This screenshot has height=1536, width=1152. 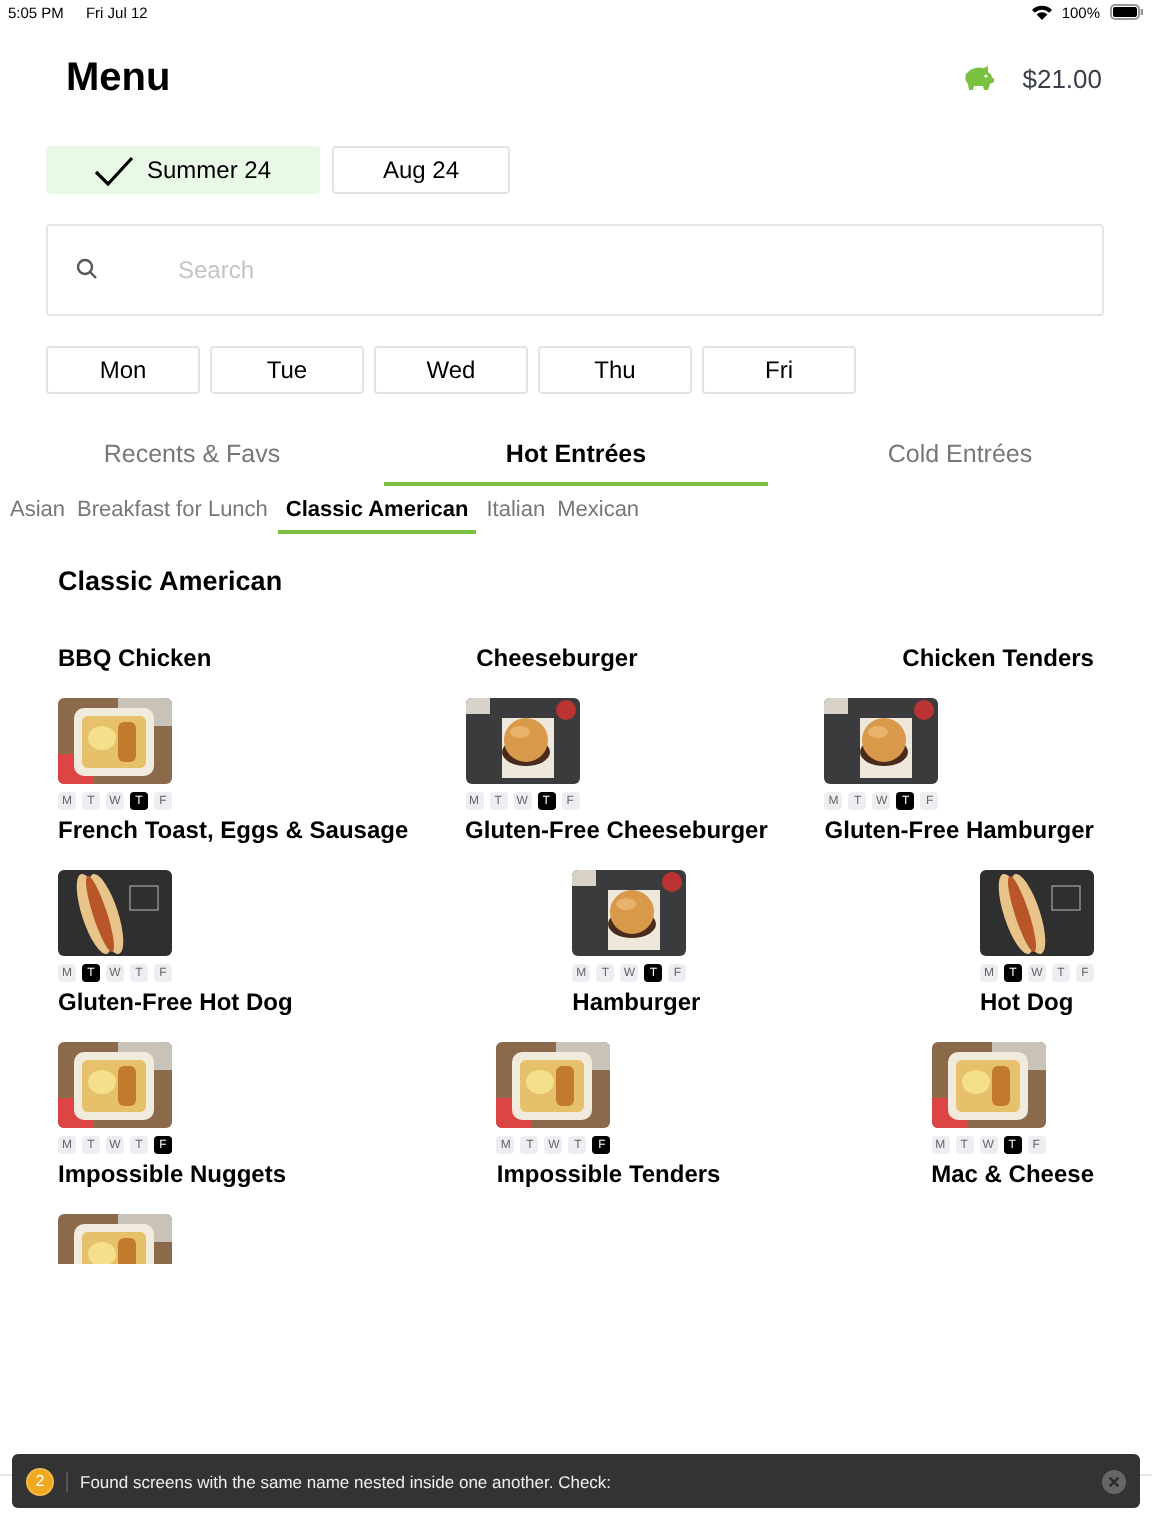 I want to click on wifi-icon, so click(x=1041, y=12).